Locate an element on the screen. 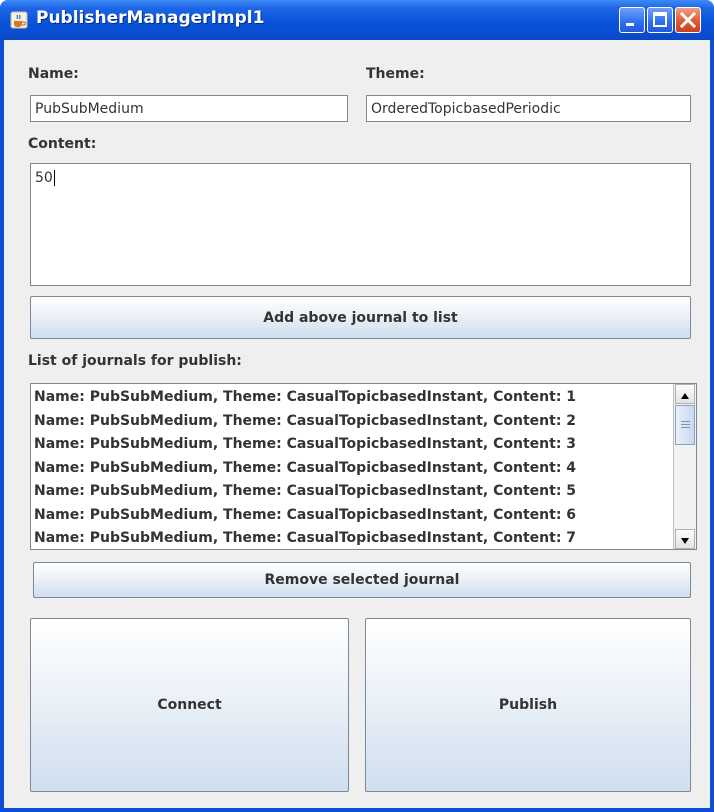 The height and width of the screenshot is (812, 714). close-button is located at coordinates (688, 20).